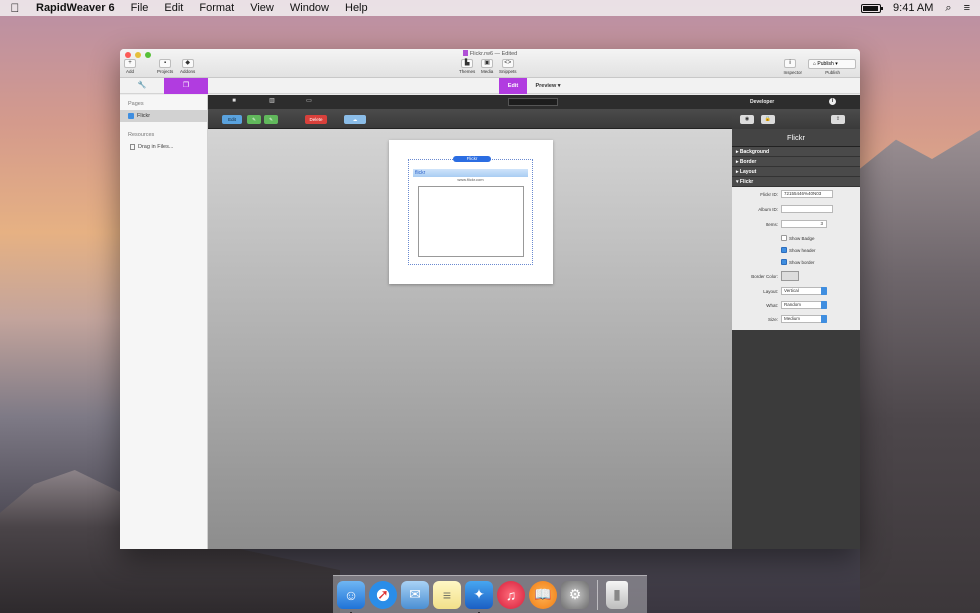 Image resolution: width=980 pixels, height=613 pixels. I want to click on tab-strip: 🔧 ❐ Edit Preview ▾, so click(490, 86).